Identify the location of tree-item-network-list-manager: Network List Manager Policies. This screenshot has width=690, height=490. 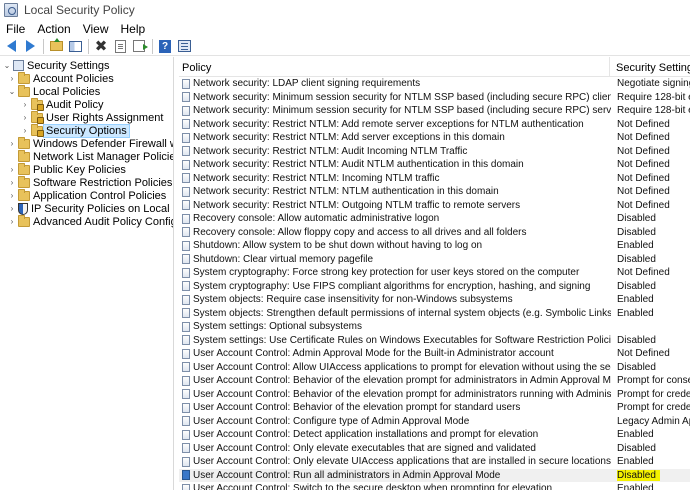
(90, 156).